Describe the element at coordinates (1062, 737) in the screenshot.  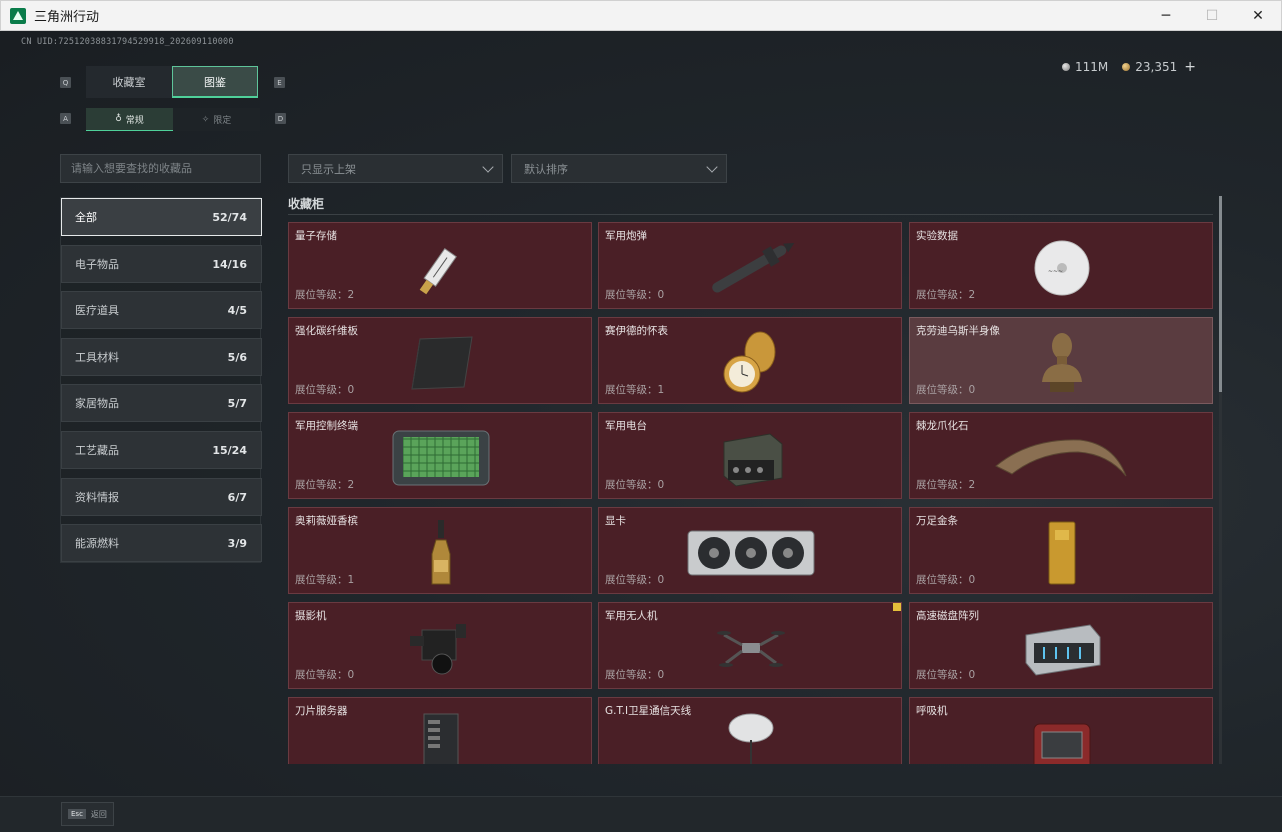
I see `ventilator-icon` at that location.